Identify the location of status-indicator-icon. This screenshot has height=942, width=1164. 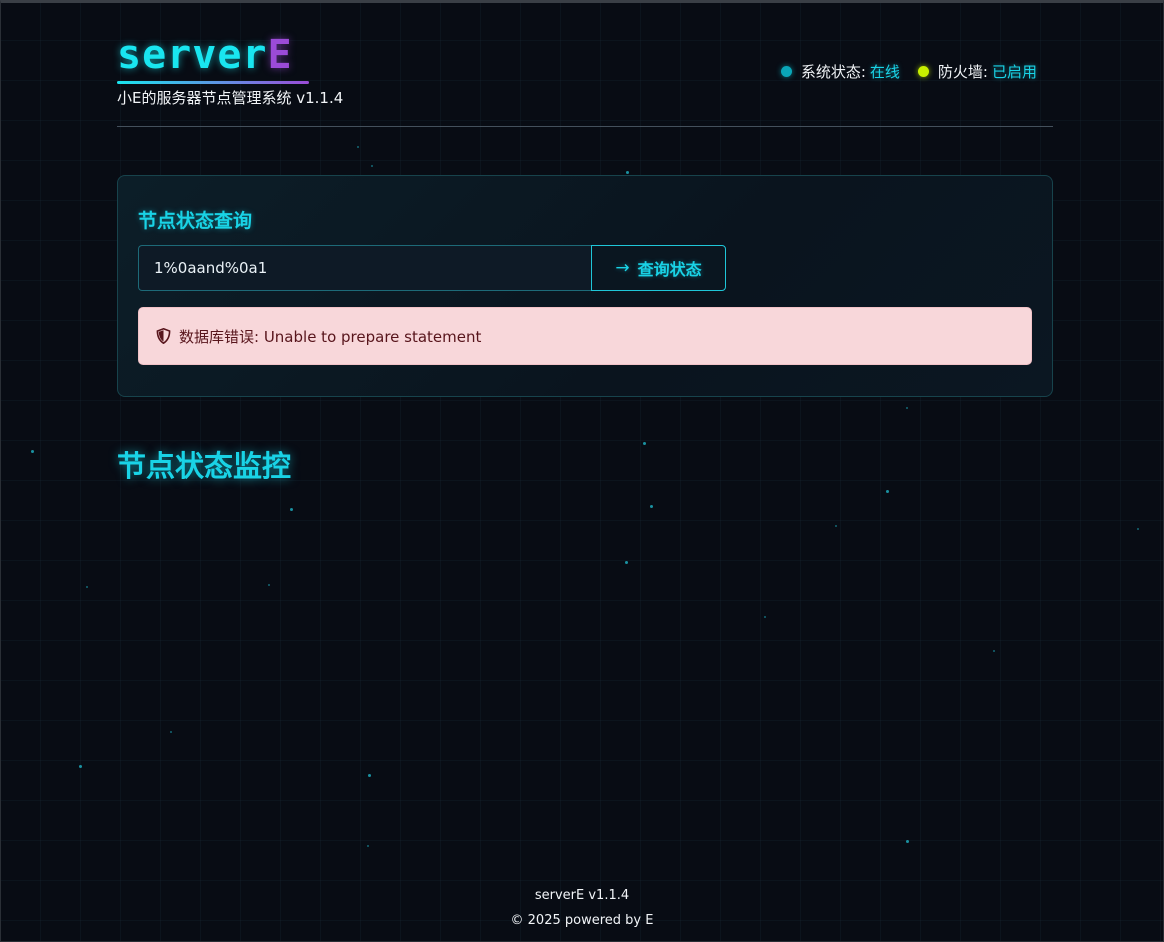
(786, 71).